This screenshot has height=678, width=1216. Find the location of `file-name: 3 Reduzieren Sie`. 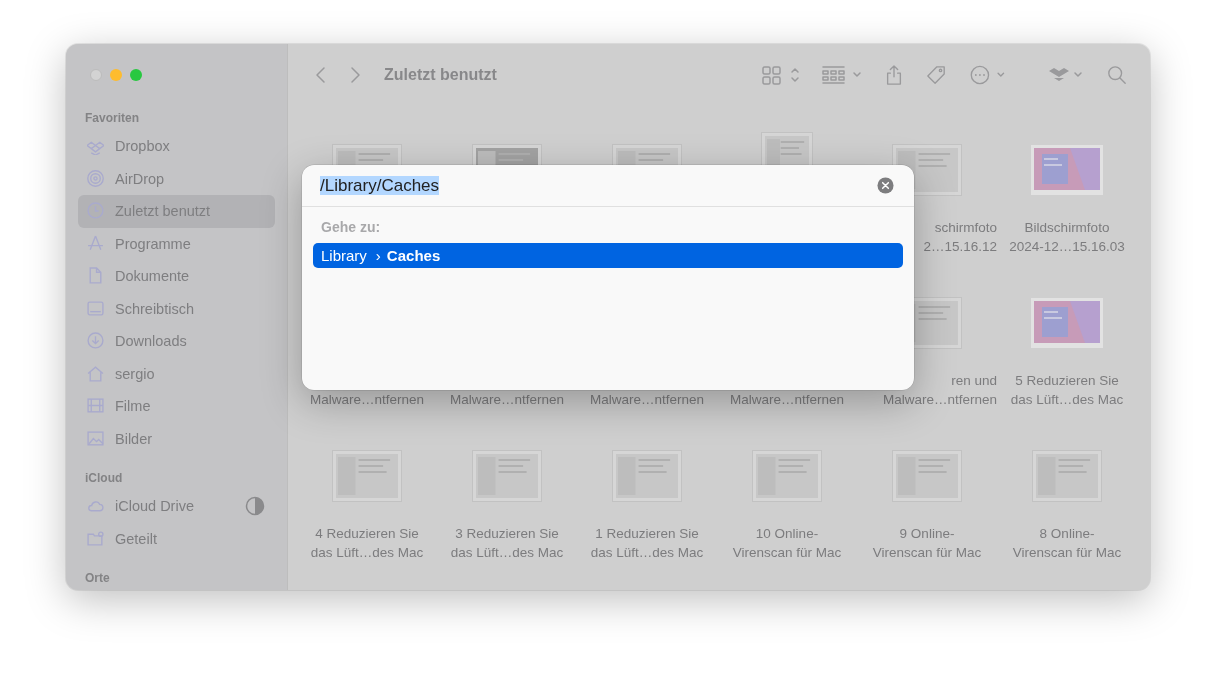

file-name: 3 Reduzieren Sie is located at coordinates (507, 534).